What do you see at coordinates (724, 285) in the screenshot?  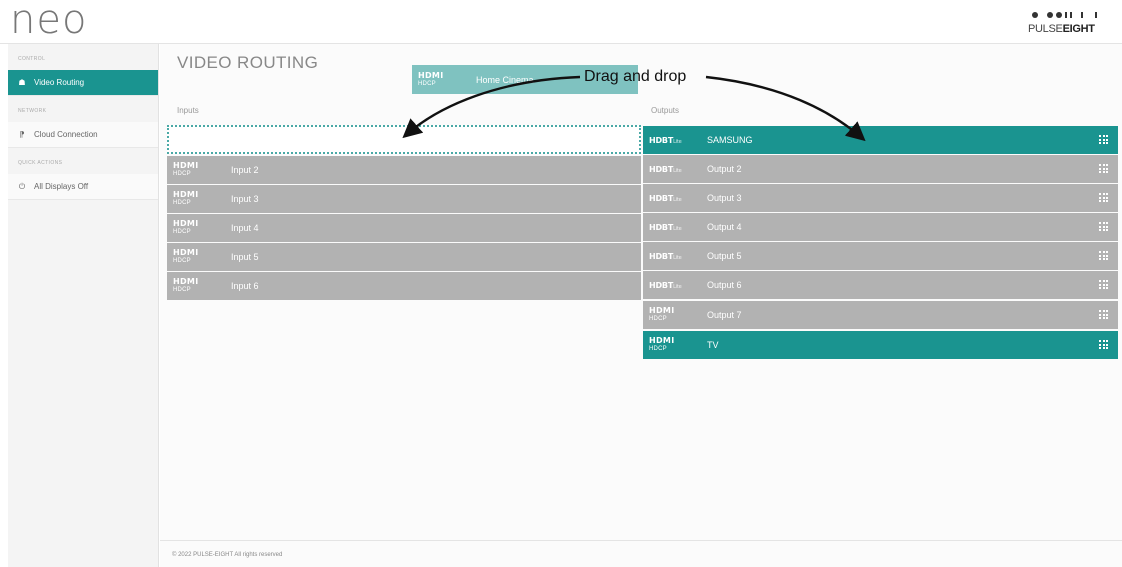 I see `output-label: Output 6` at bounding box center [724, 285].